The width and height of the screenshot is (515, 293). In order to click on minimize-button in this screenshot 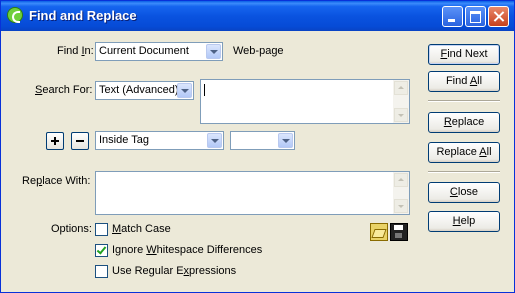, I will do `click(452, 16)`.